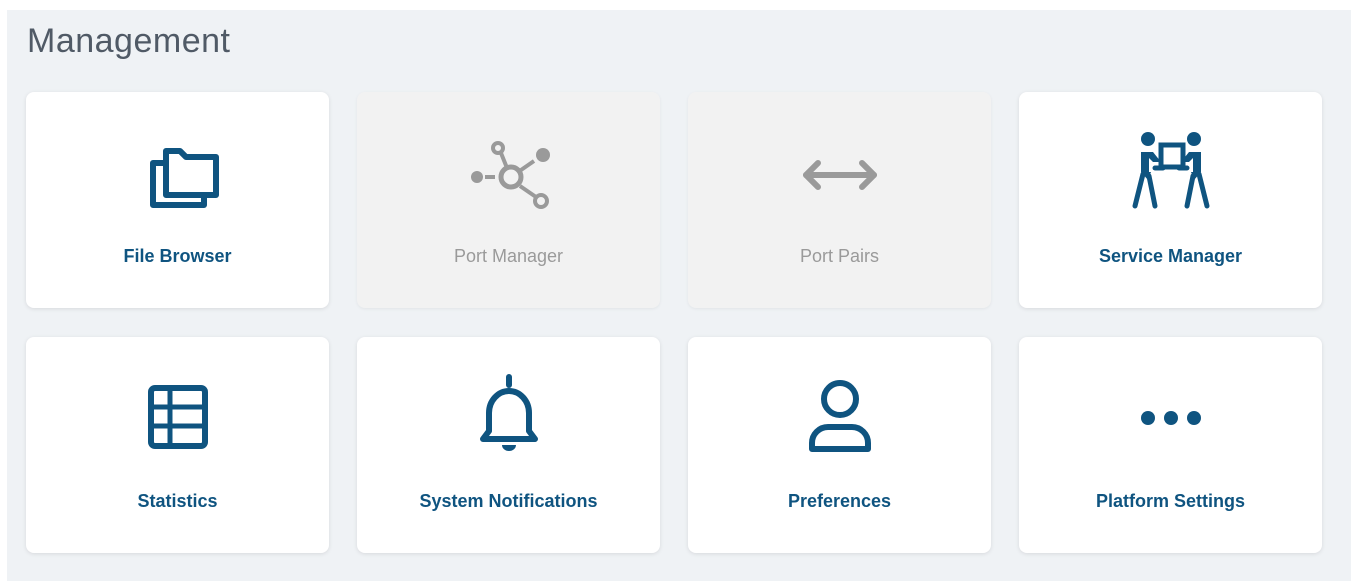  I want to click on tile-port-manager: Port Manager, so click(508, 200).